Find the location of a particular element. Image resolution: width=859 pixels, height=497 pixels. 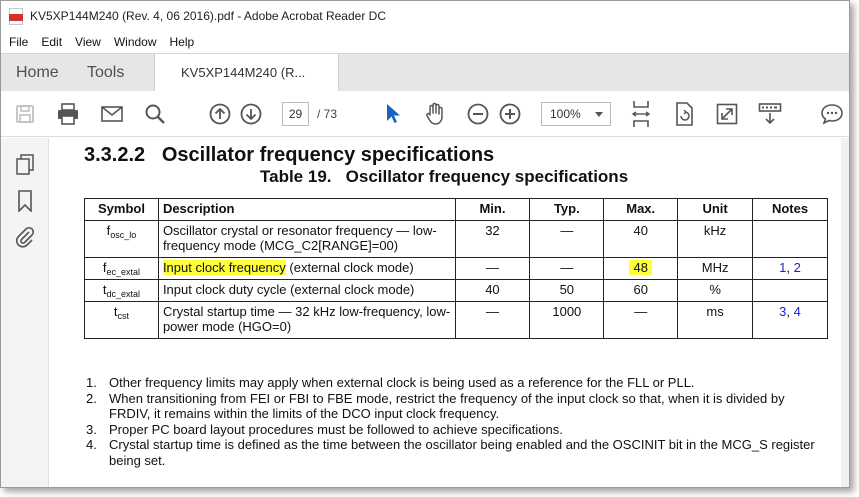

description-rest: (external clock mode) is located at coordinates (349, 267).